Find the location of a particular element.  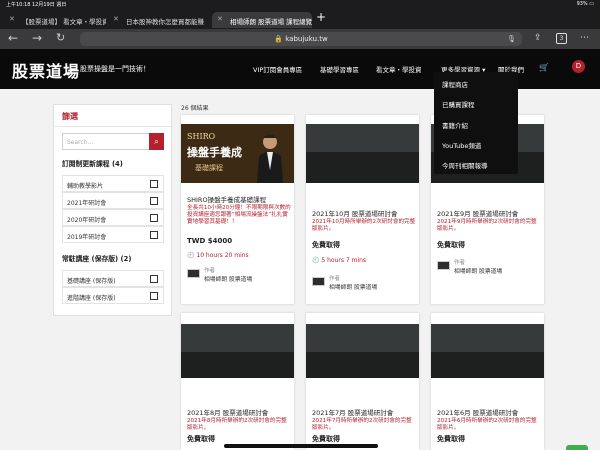

nav-articles: 看文章・學投資 is located at coordinates (399, 69).